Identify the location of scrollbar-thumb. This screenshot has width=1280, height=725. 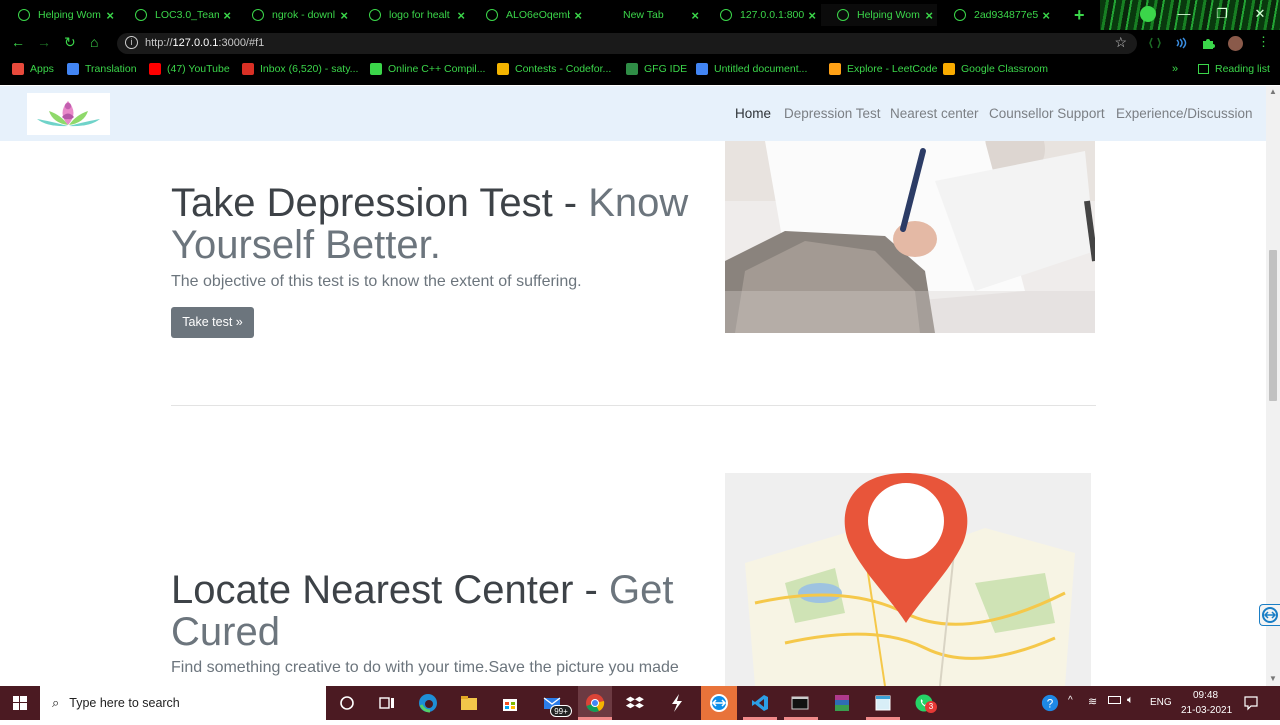
(1273, 325).